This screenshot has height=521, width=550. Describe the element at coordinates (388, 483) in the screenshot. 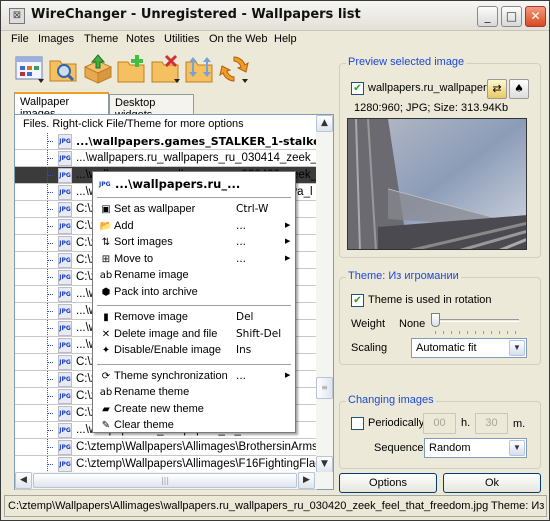

I see `options-button: Options` at that location.